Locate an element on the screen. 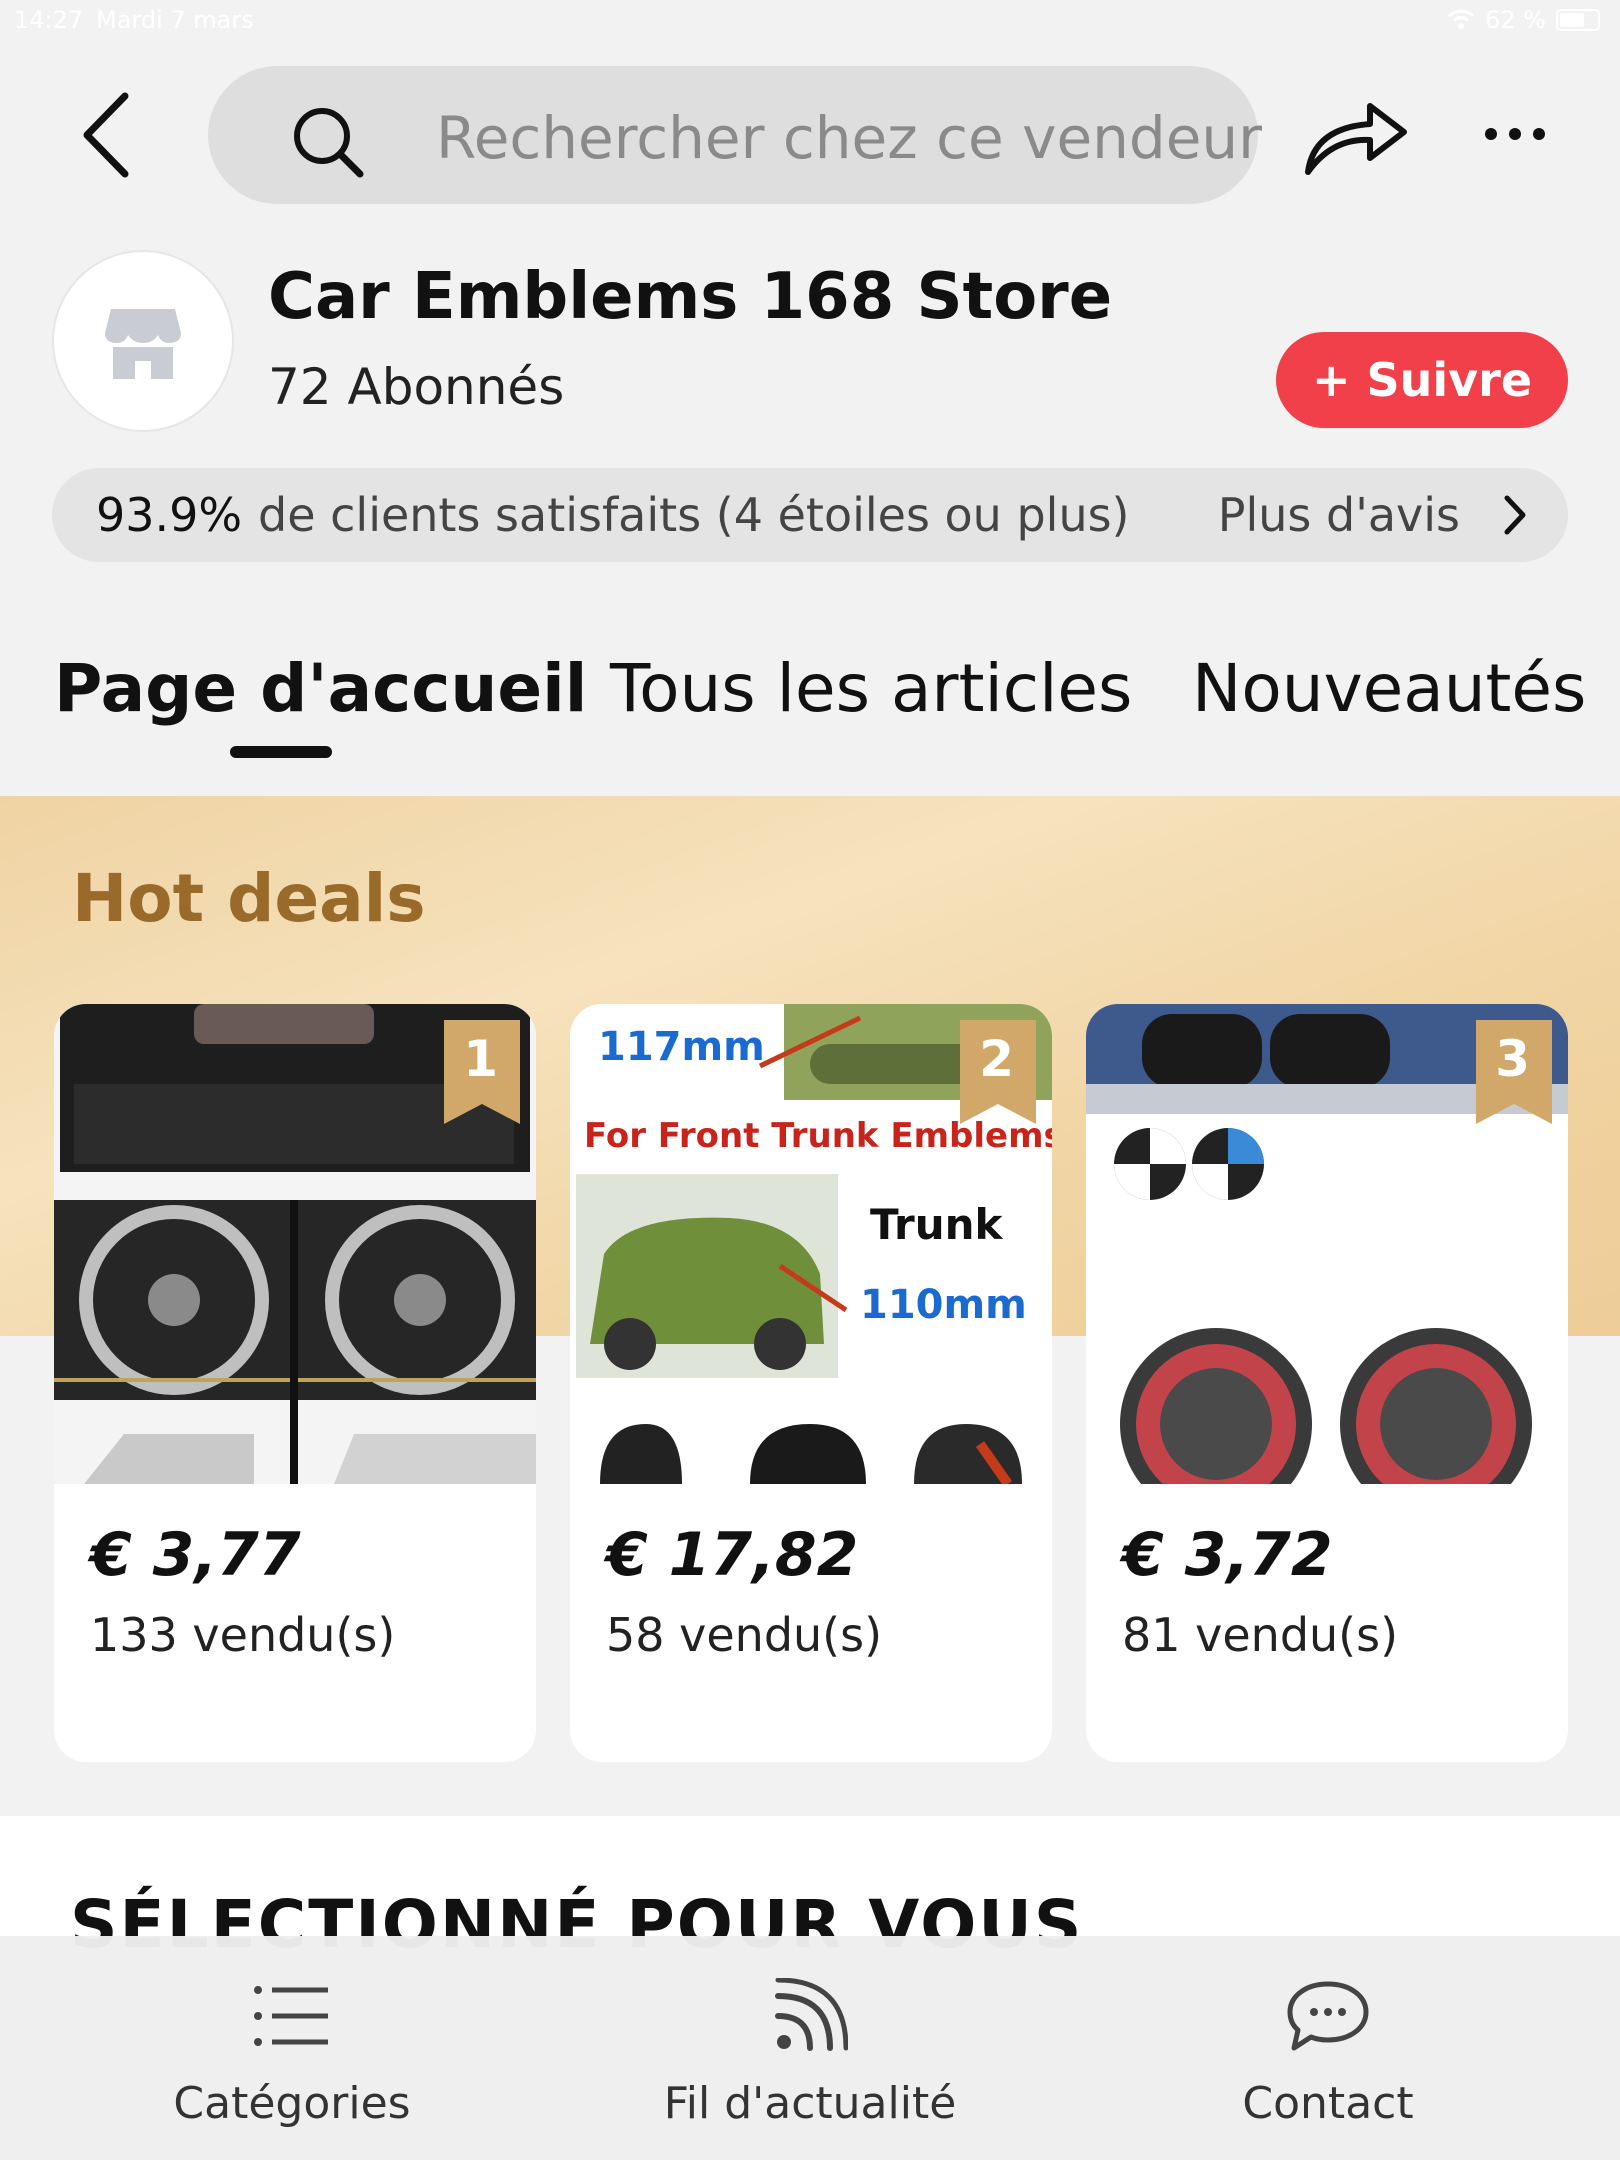 The height and width of the screenshot is (2160, 1620). tab-indicator is located at coordinates (281, 752).